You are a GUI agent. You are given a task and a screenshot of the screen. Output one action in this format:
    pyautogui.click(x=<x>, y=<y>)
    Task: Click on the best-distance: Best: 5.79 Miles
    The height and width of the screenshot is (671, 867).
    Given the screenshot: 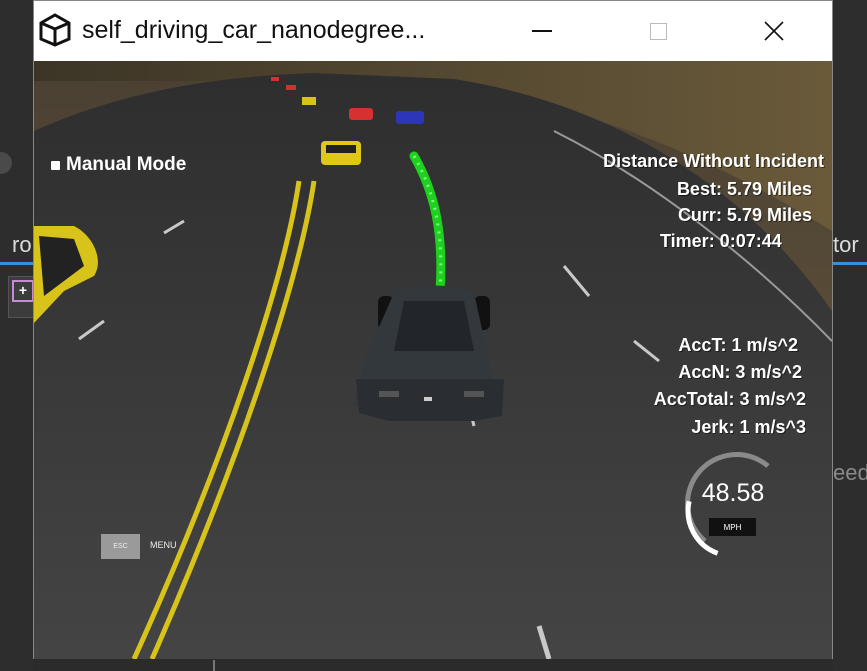 What is the action you would take?
    pyautogui.click(x=744, y=189)
    